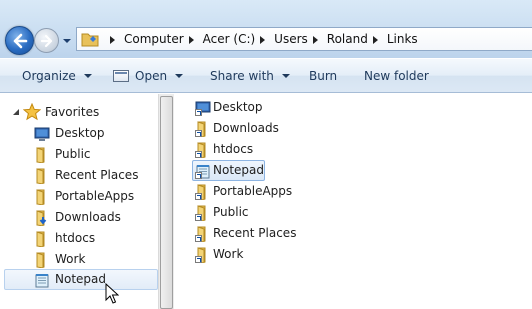 This screenshot has height=309, width=532. I want to click on sidebar-item-label: Public, so click(73, 154).